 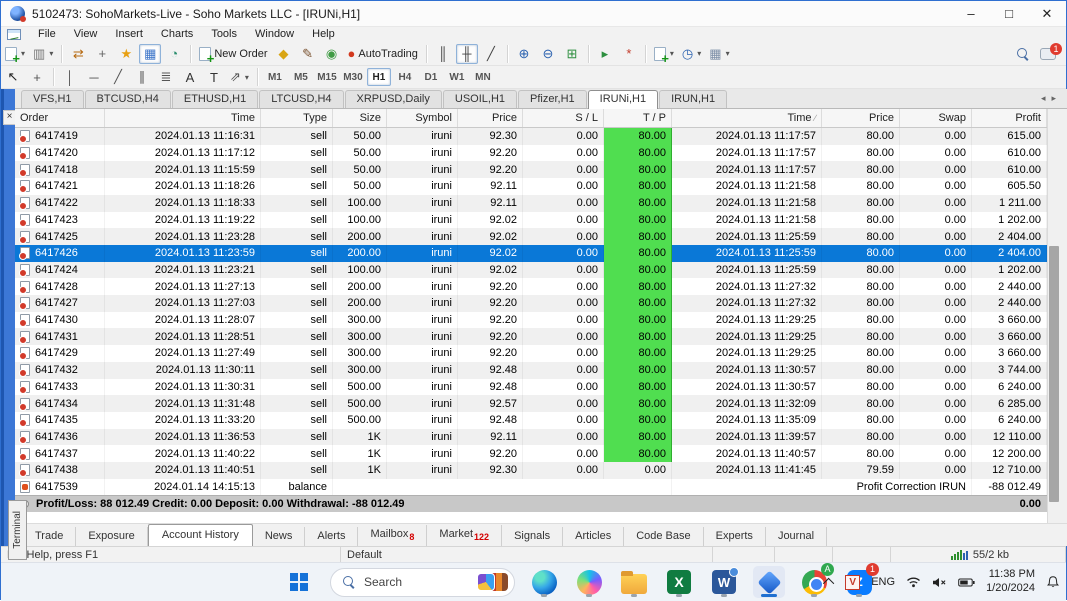 I want to click on column-header-size-3: Size, so click(x=360, y=118).